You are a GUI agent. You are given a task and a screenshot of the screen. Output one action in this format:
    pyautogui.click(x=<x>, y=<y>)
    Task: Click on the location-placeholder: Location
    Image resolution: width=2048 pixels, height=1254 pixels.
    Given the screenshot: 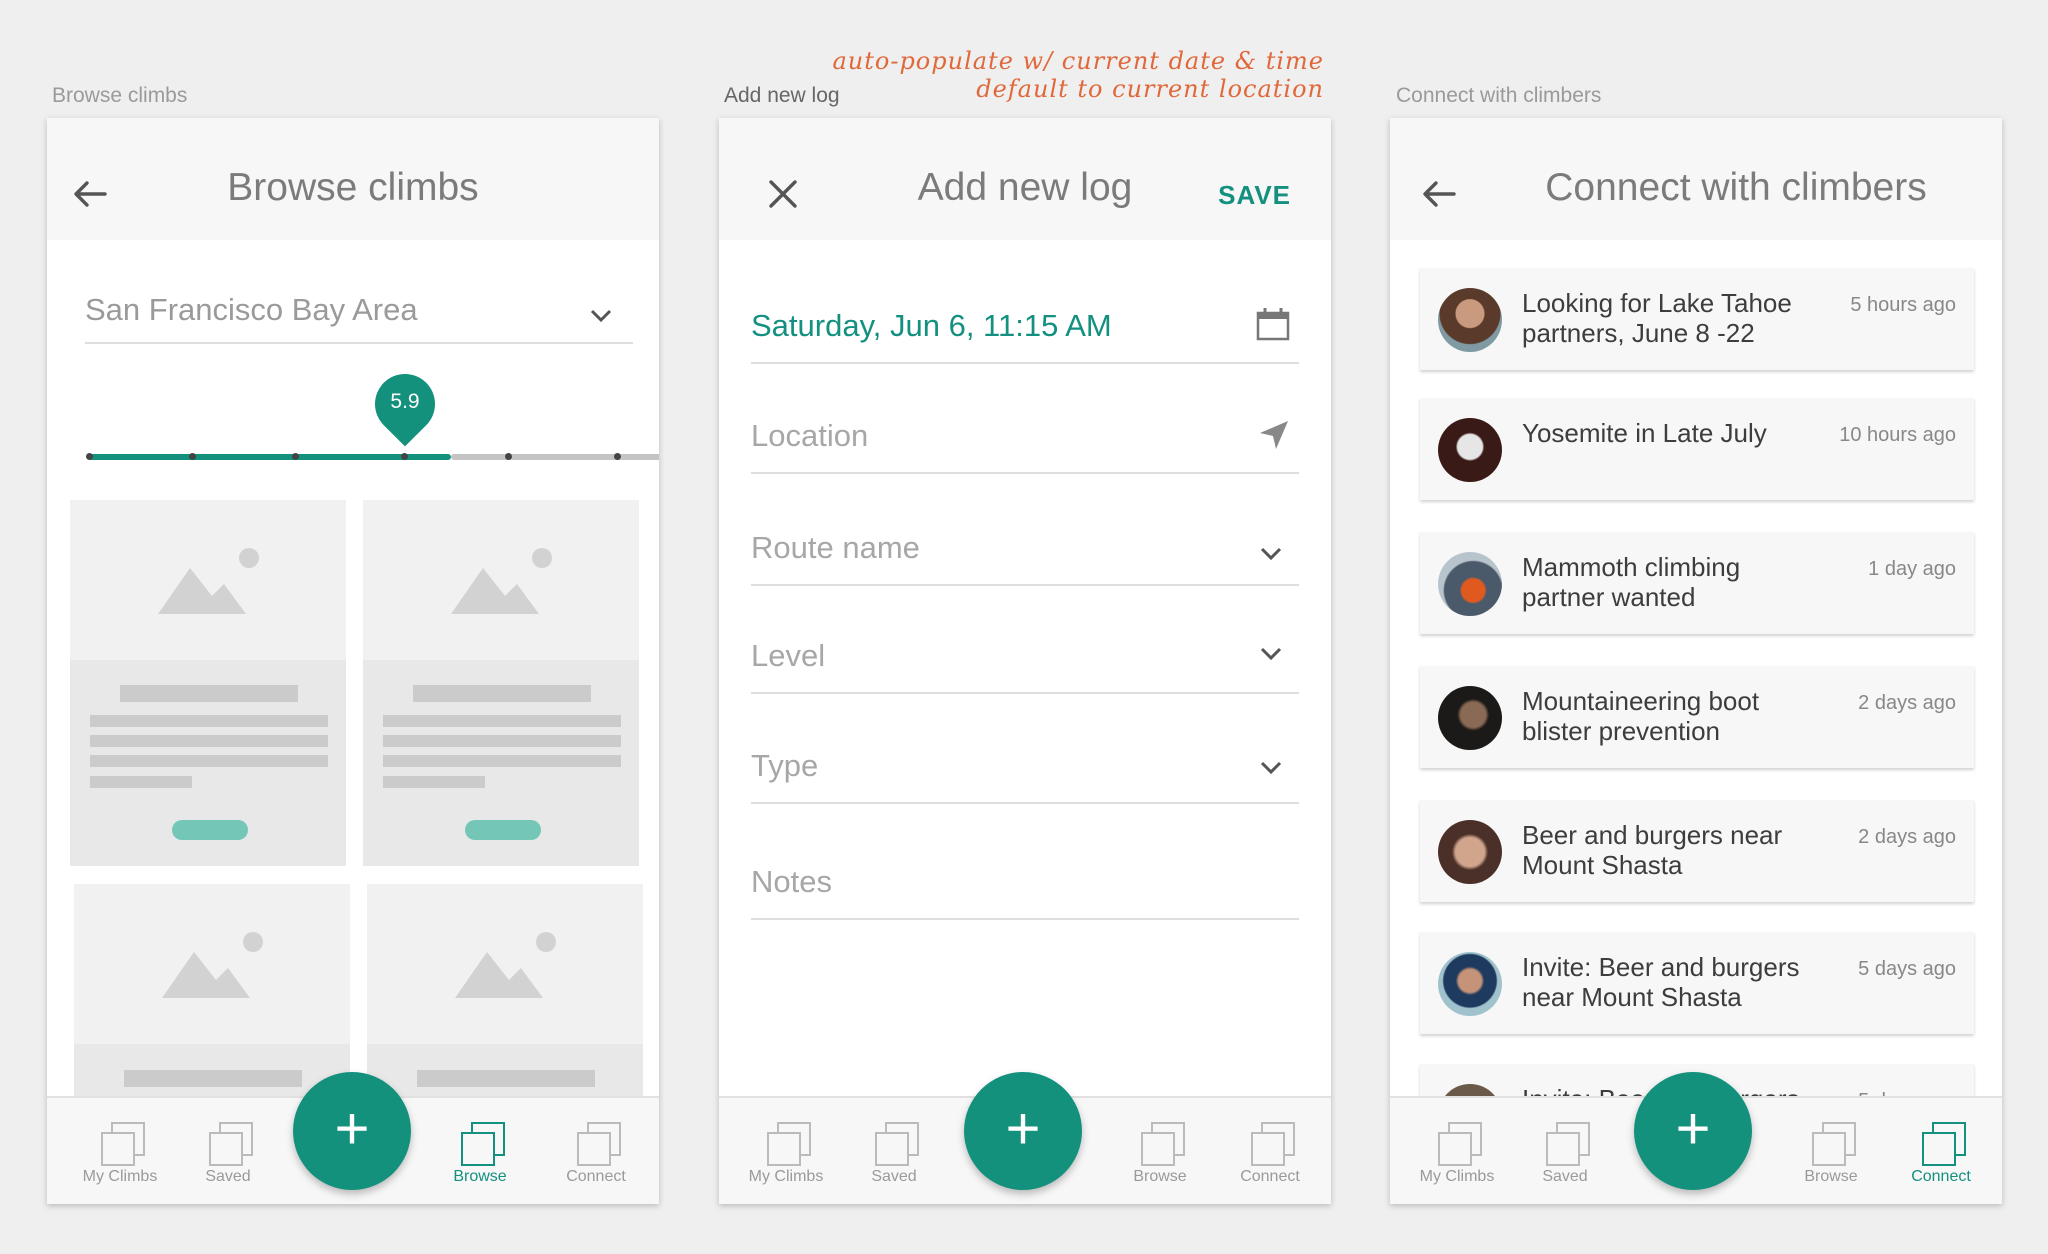 What is the action you would take?
    pyautogui.click(x=810, y=435)
    